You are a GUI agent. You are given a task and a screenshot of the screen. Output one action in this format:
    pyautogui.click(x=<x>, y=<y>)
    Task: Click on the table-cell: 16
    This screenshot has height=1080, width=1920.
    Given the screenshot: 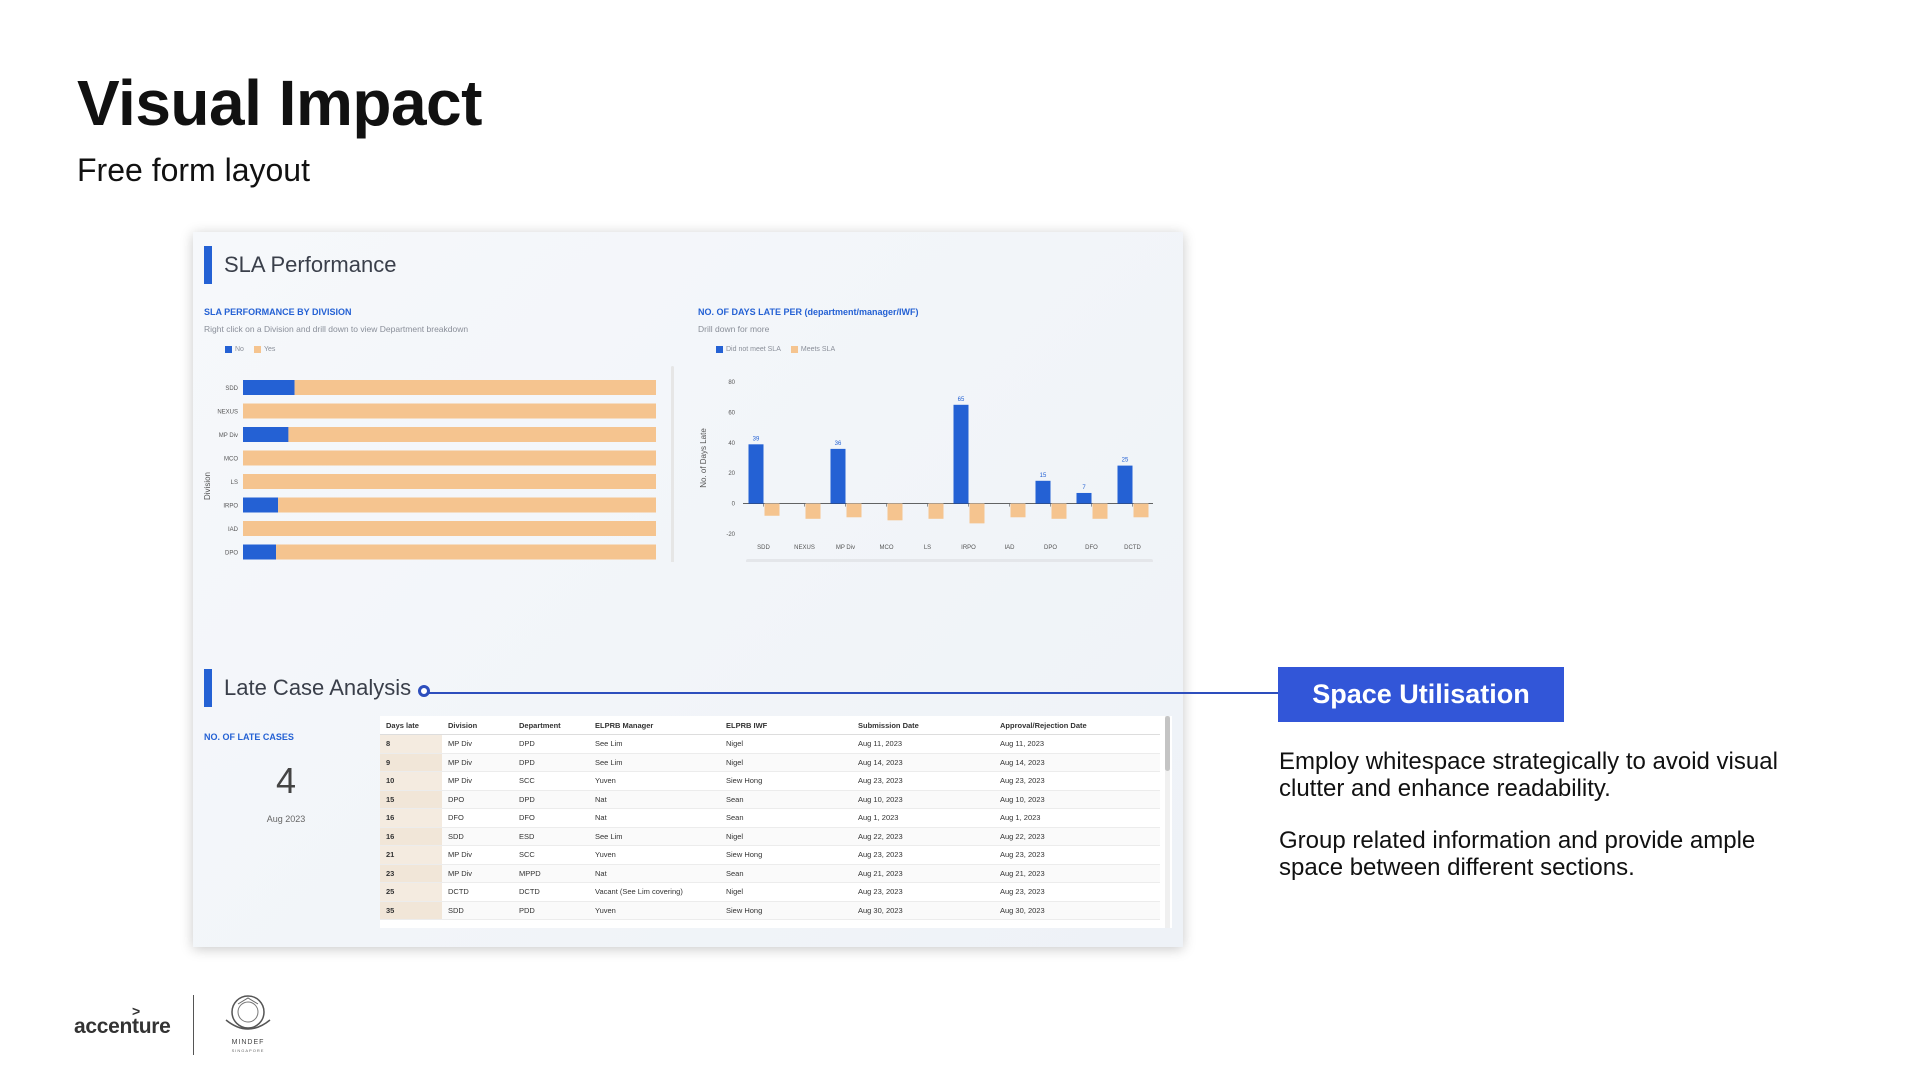 What is the action you would take?
    pyautogui.click(x=411, y=818)
    